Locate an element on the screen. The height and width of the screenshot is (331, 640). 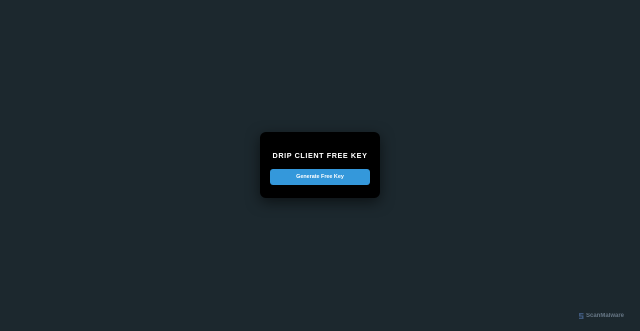
watermark-text: ScanMalware is located at coordinates (605, 316).